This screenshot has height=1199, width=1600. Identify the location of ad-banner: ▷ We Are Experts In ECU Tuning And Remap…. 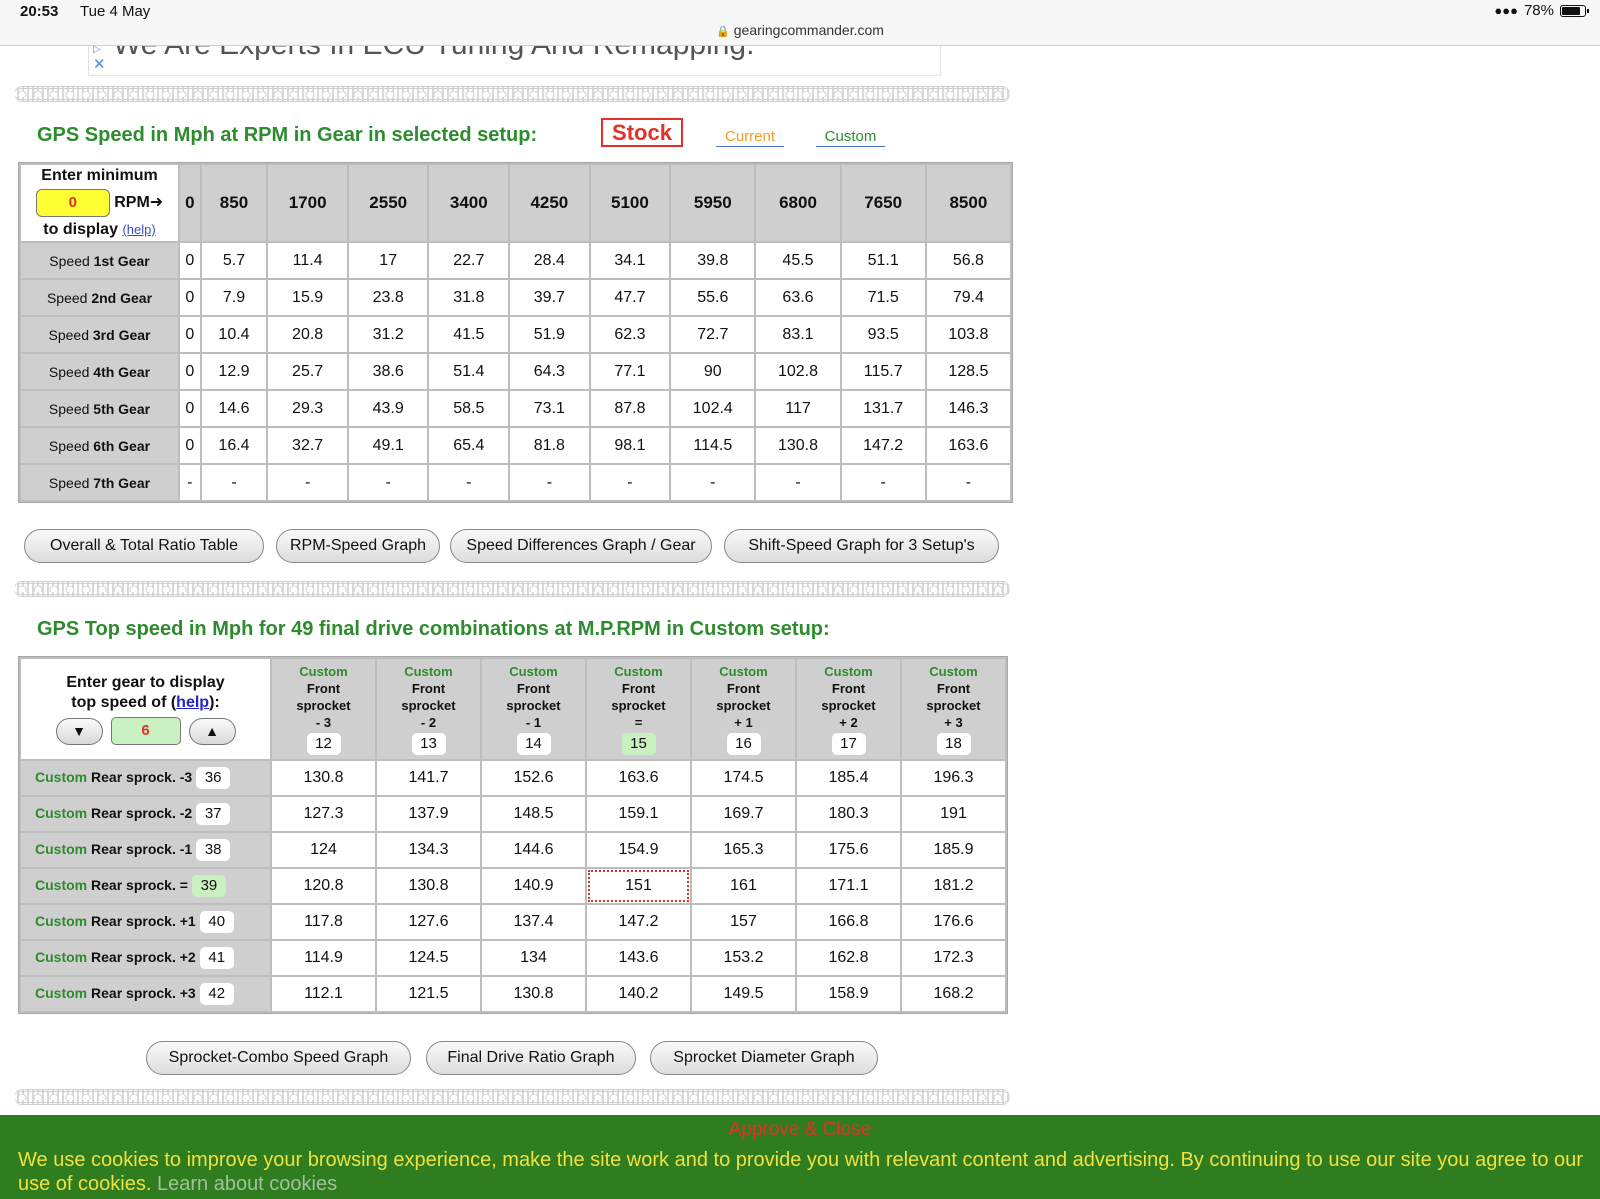
(514, 61).